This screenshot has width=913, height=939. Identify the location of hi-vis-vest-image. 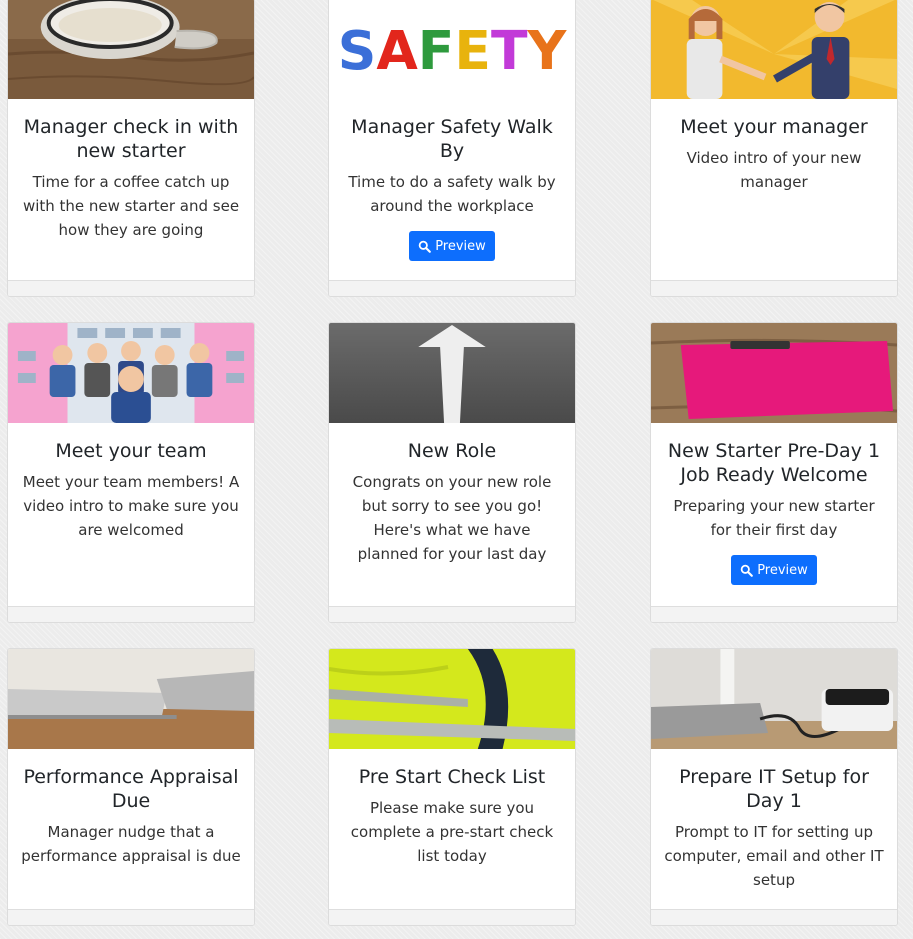
(452, 699).